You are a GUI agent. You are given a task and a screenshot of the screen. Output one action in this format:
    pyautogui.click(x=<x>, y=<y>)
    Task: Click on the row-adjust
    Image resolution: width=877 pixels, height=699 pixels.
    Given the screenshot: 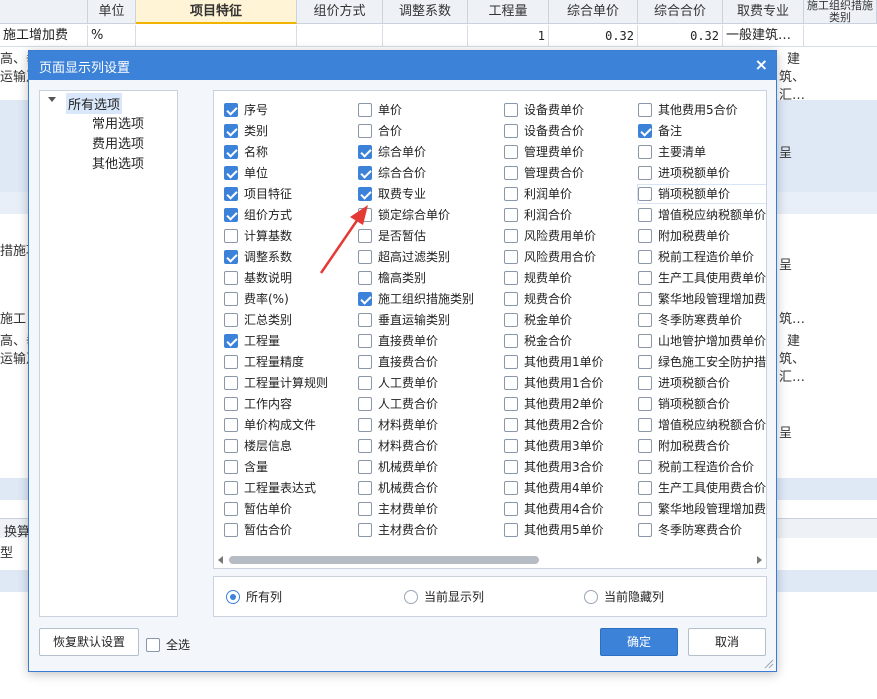 What is the action you would take?
    pyautogui.click(x=425, y=36)
    